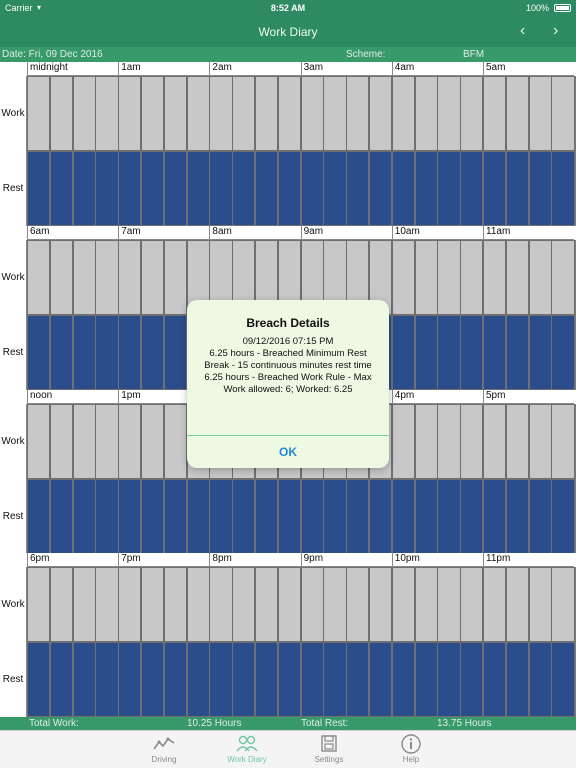 The image size is (576, 768). I want to click on tab-work-diary: Work Diary, so click(247, 750).